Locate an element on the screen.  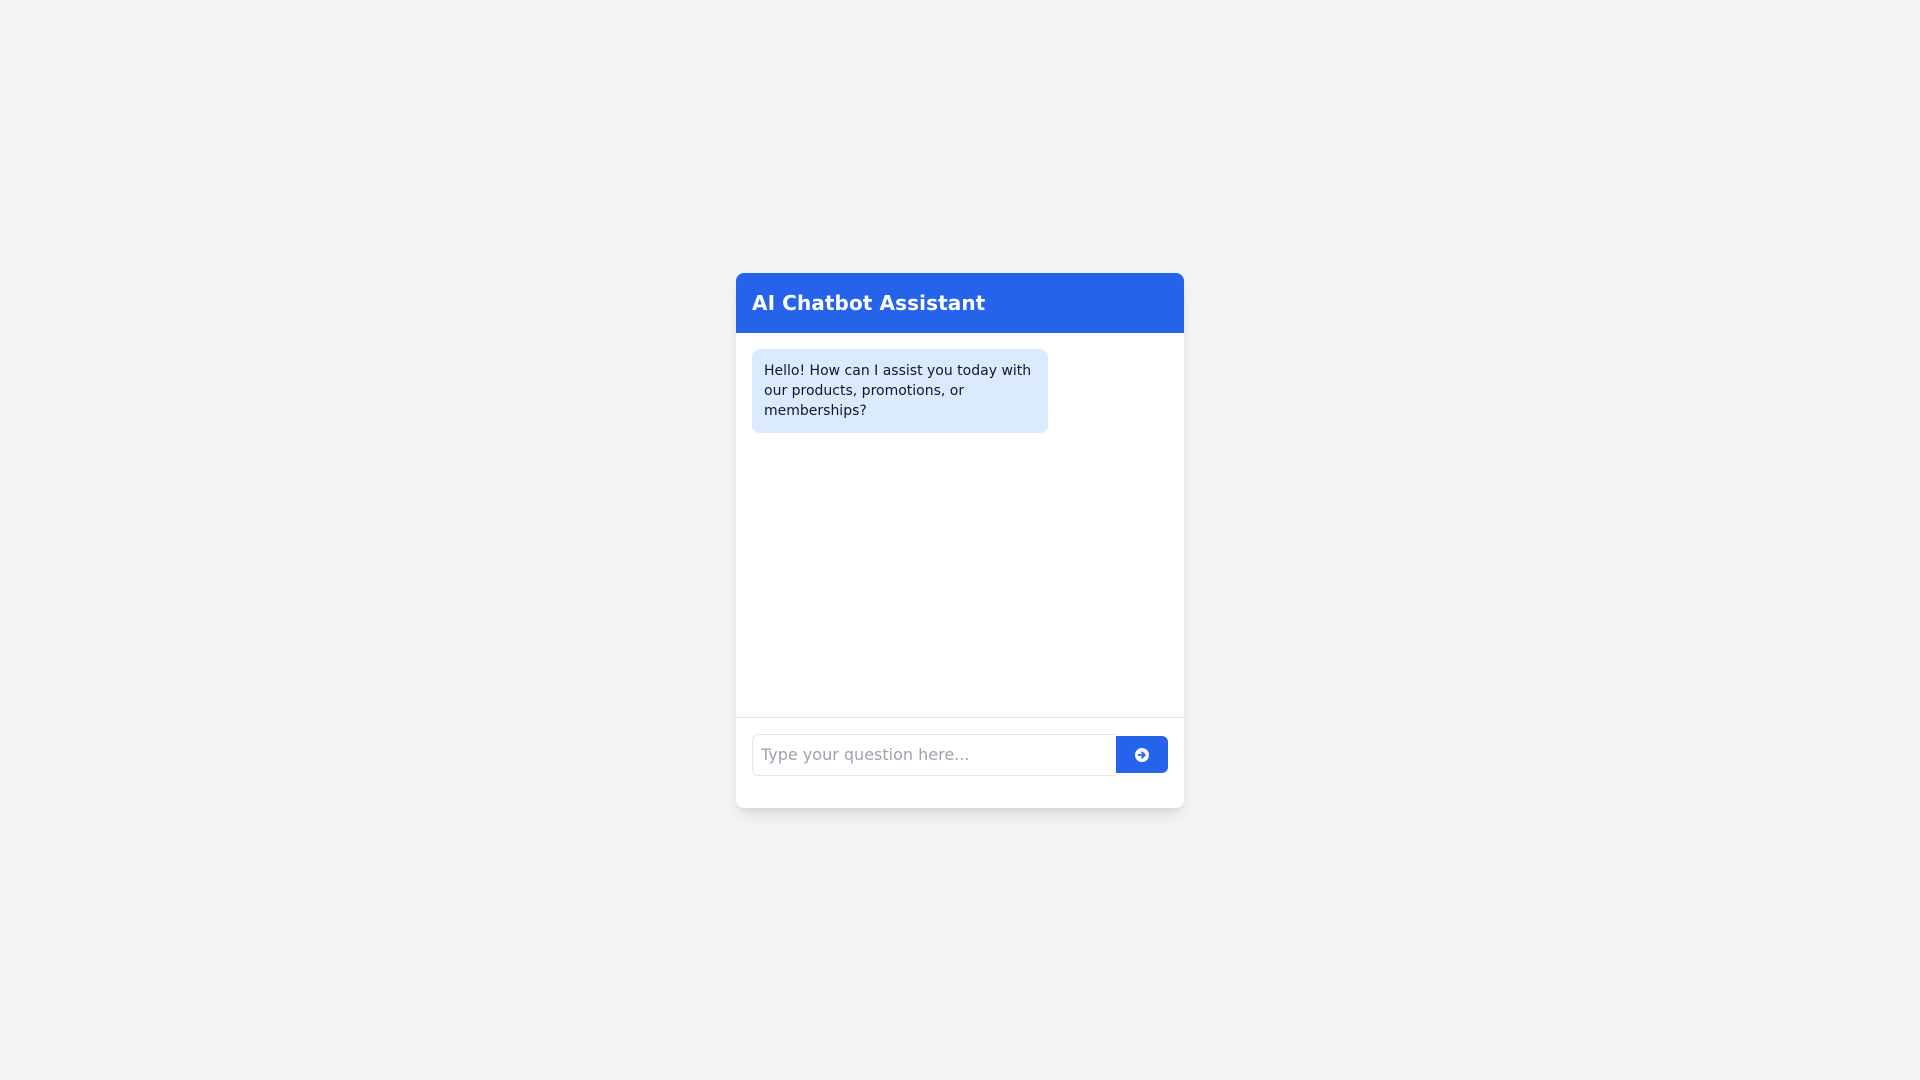
chat-header: AI Chatbot Assistant is located at coordinates (960, 302).